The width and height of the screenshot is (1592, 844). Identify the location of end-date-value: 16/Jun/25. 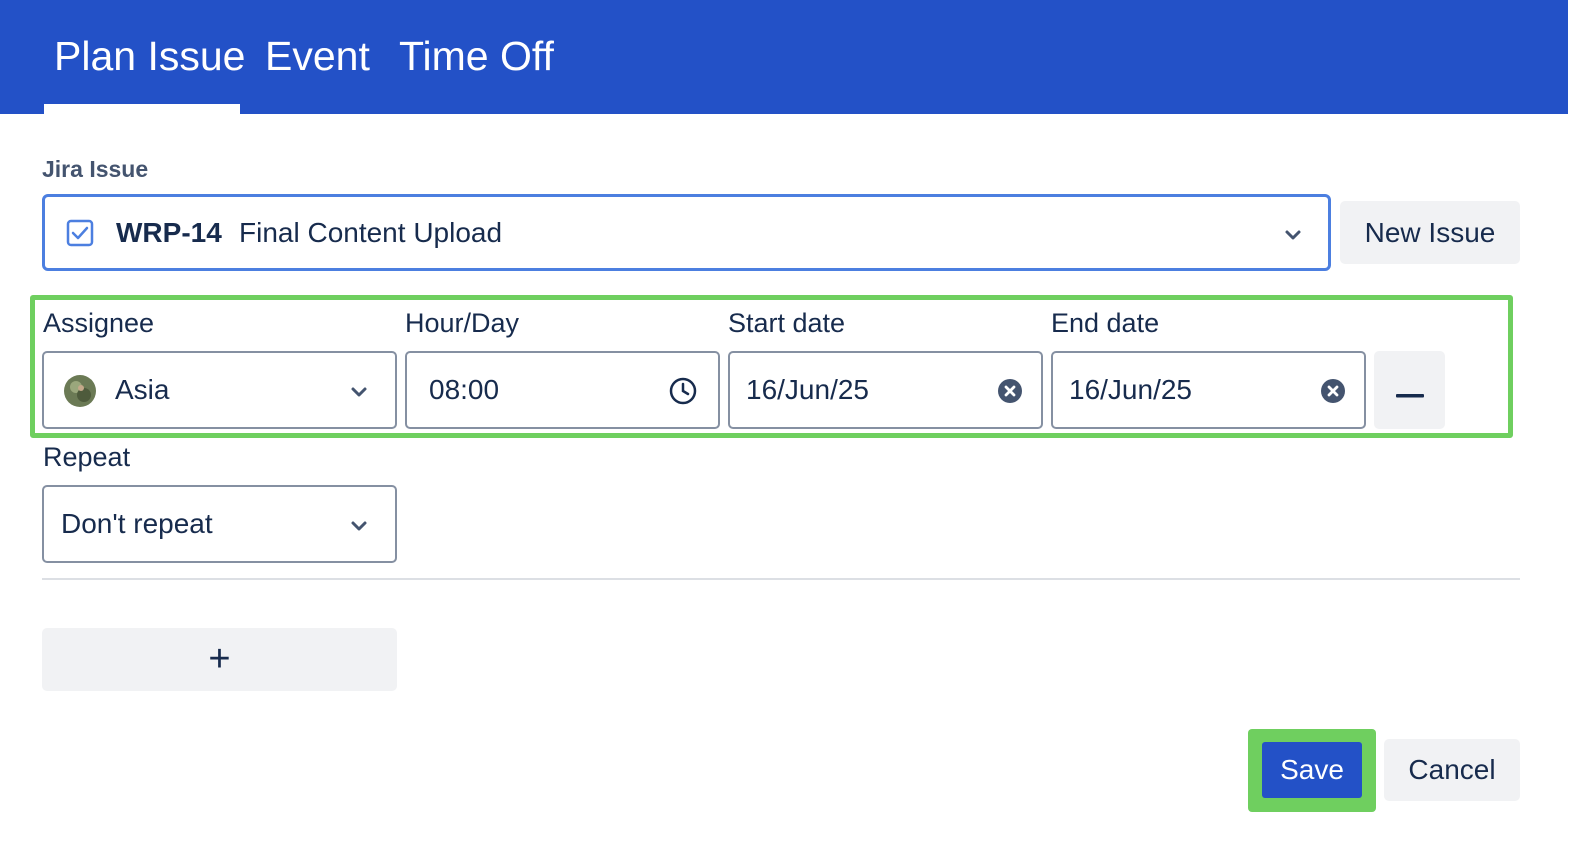
(1130, 389).